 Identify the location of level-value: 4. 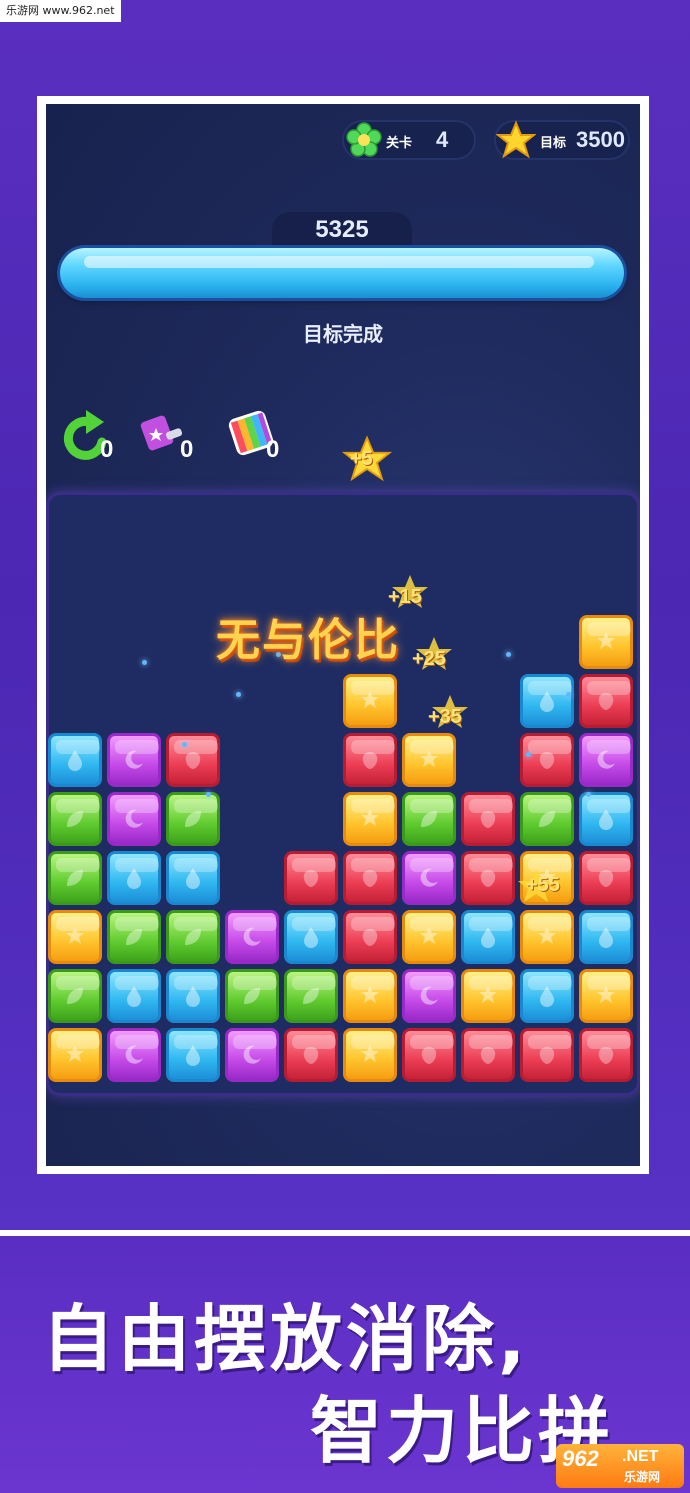
(442, 139).